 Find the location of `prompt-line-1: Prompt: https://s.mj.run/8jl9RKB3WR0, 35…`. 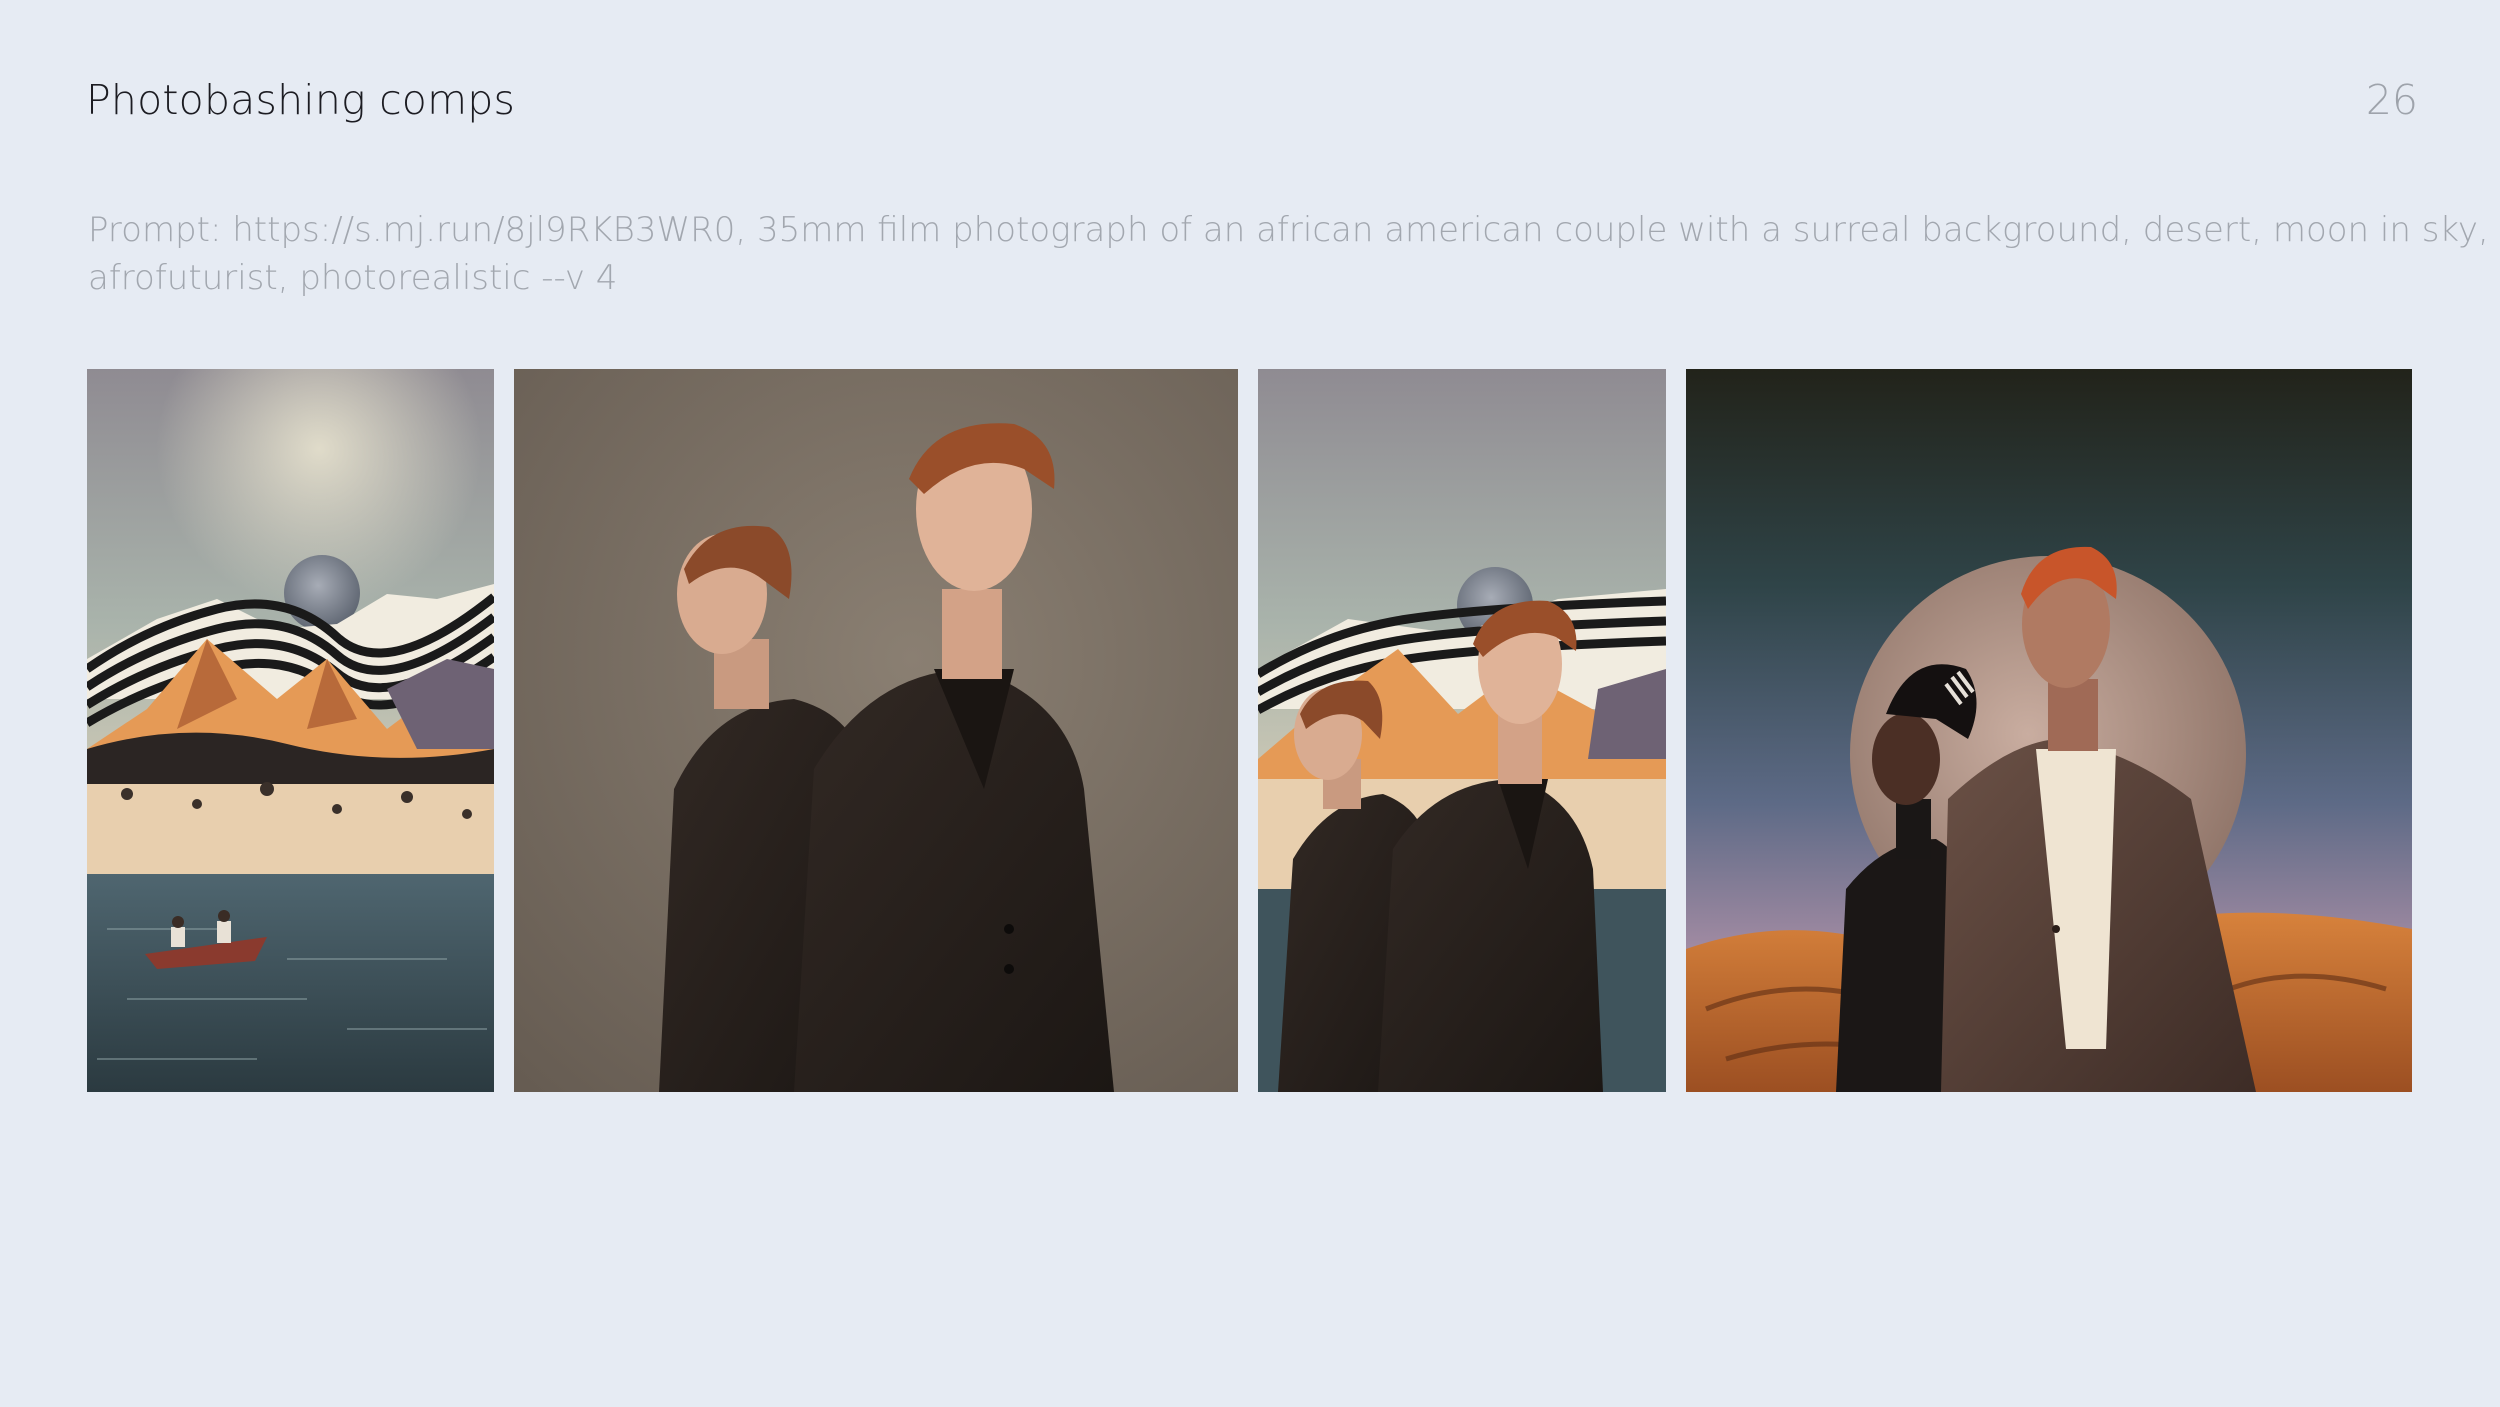

prompt-line-1: Prompt: https://s.mj.run/8jl9RKB3WR0, 35… is located at coordinates (1288, 230).